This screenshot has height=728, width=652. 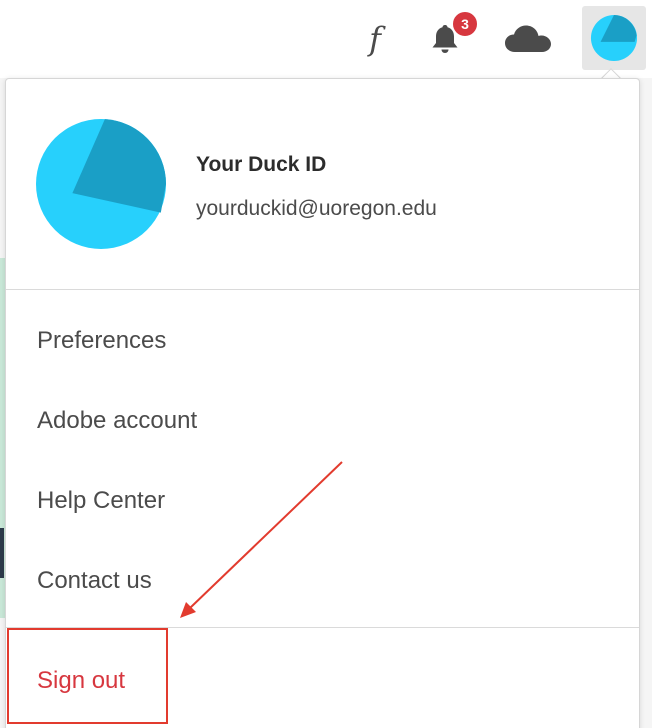 I want to click on top-bar: f 3, so click(x=326, y=39).